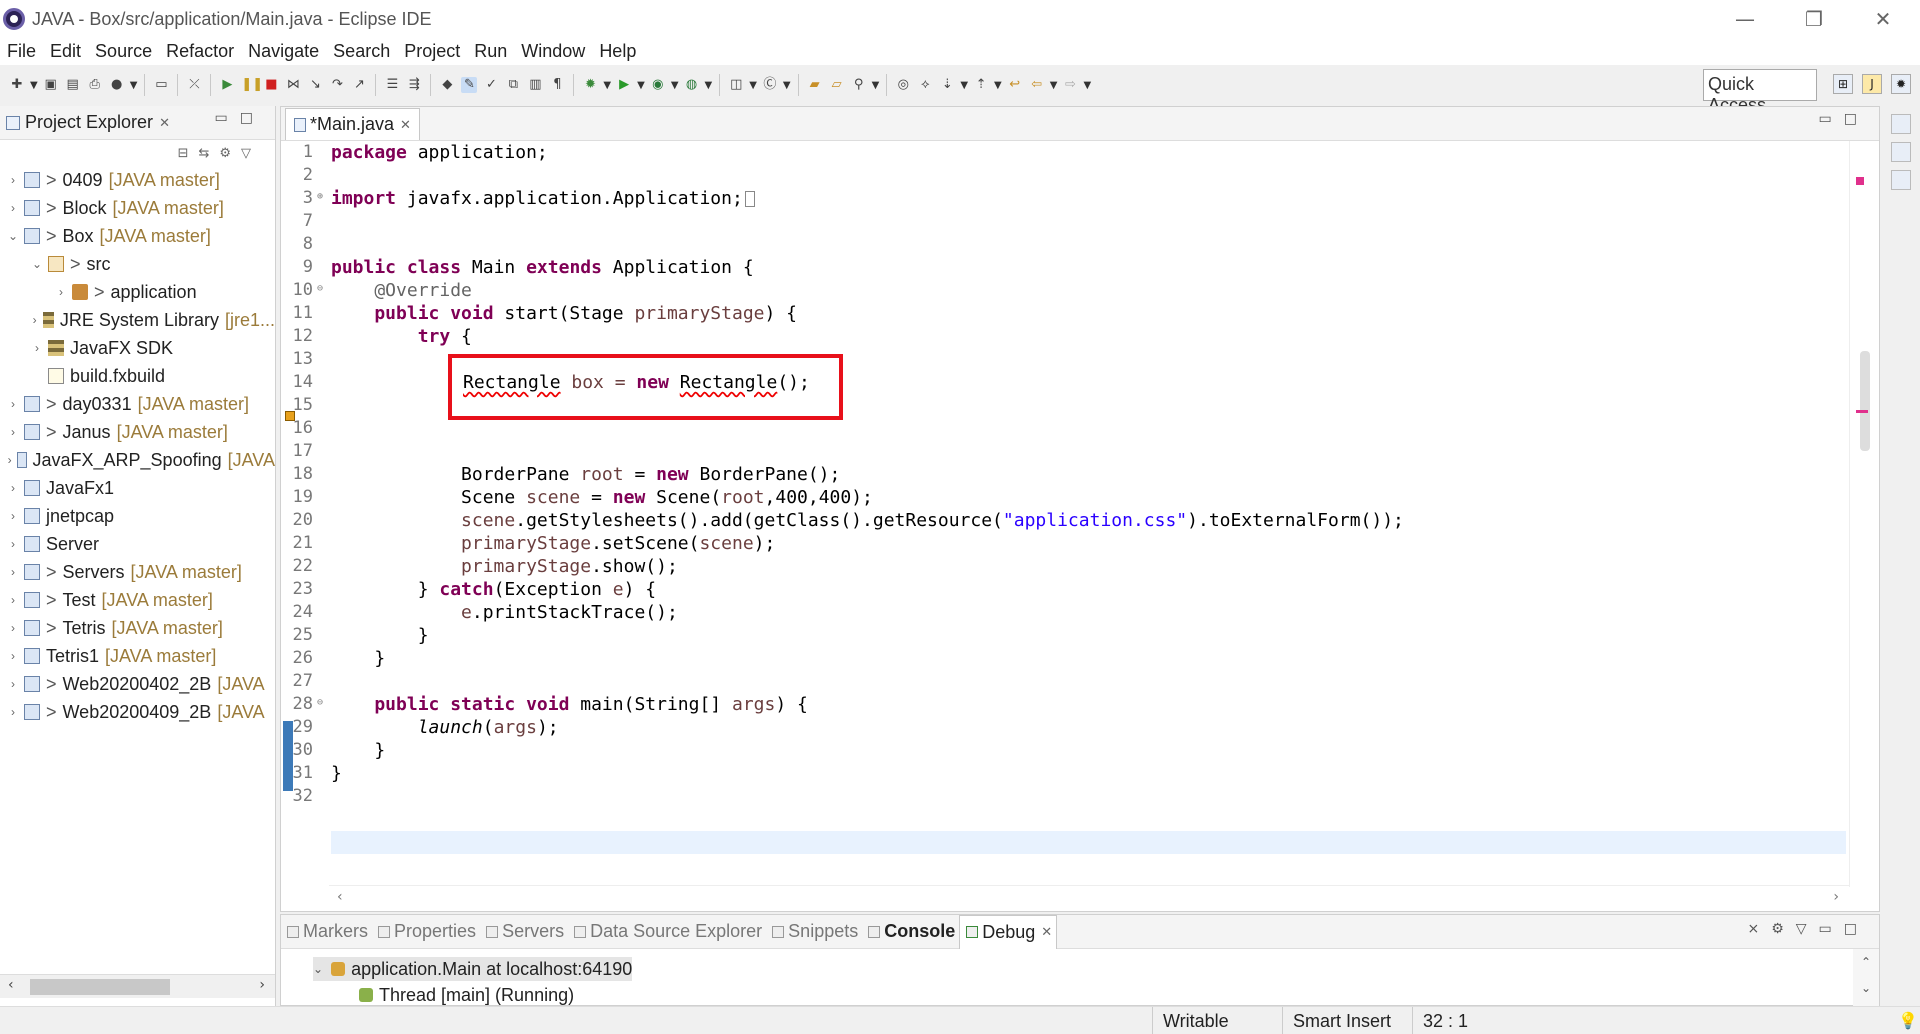 This screenshot has width=1920, height=1034. What do you see at coordinates (137, 628) in the screenshot?
I see `tree-node-tetris: › > Tetris [JAVA master]` at bounding box center [137, 628].